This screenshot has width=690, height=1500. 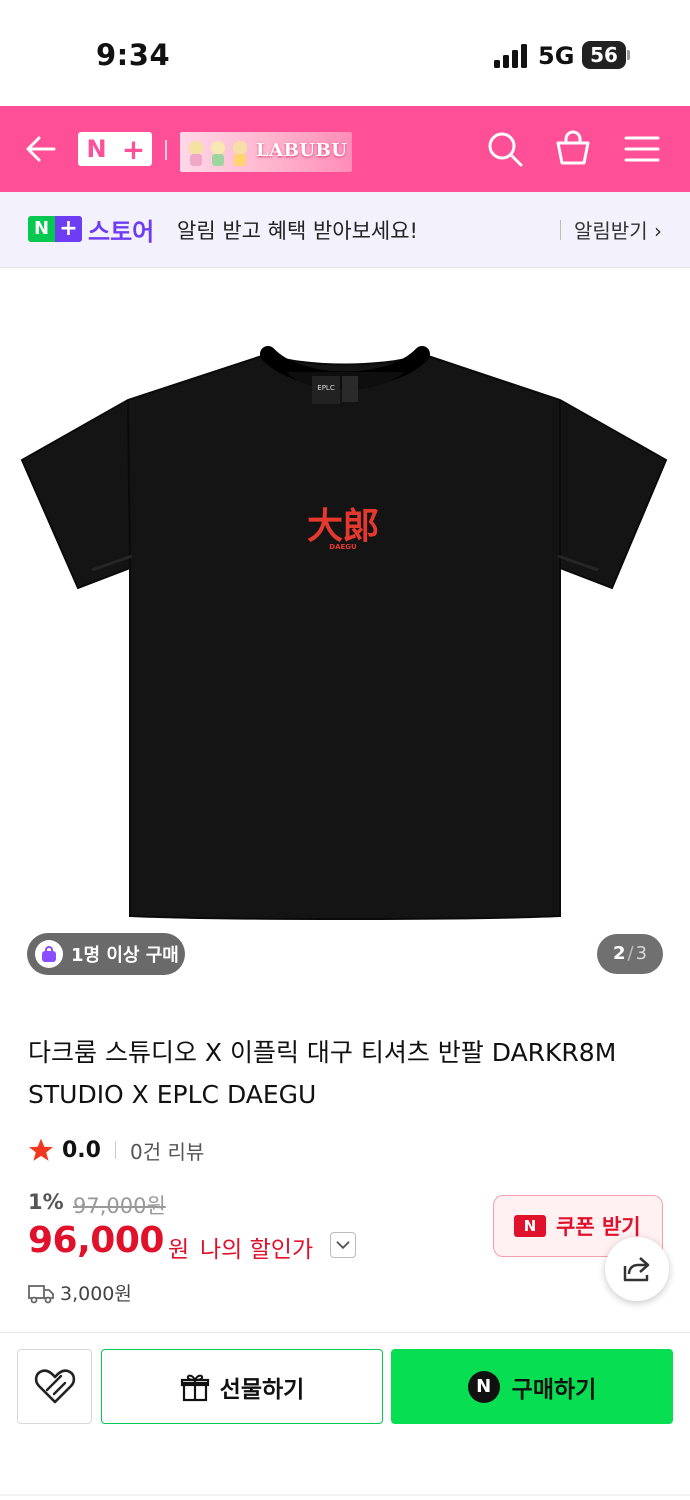 What do you see at coordinates (297, 231) in the screenshot?
I see `notification-message: 알림 받고 혜택 받아보세요!` at bounding box center [297, 231].